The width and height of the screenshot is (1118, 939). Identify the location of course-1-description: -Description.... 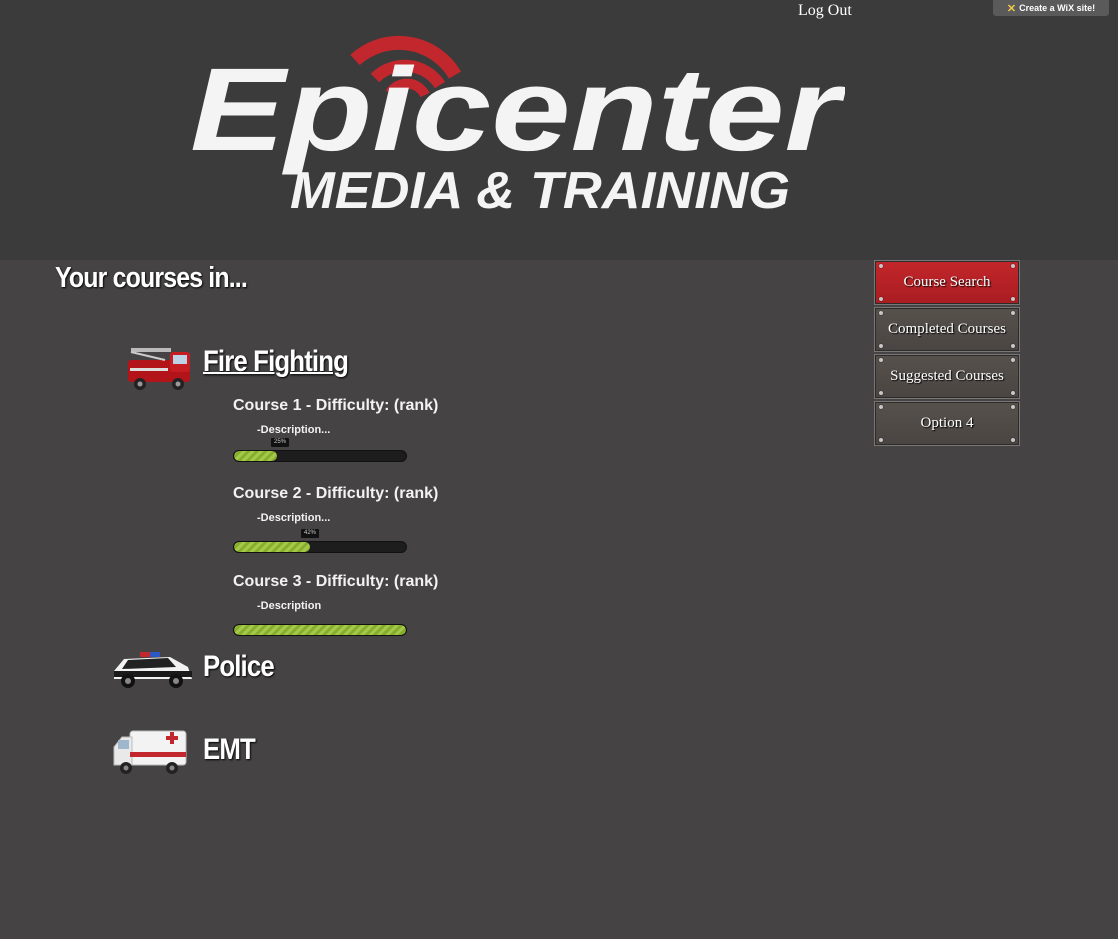
(294, 430).